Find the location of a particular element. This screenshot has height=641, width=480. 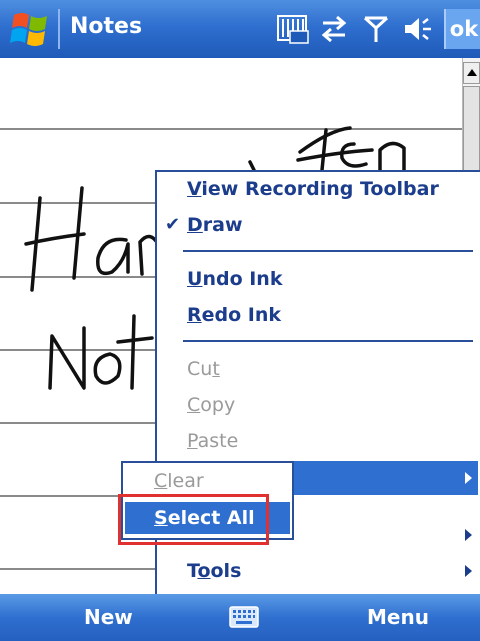

ok-button: ok is located at coordinates (462, 29).